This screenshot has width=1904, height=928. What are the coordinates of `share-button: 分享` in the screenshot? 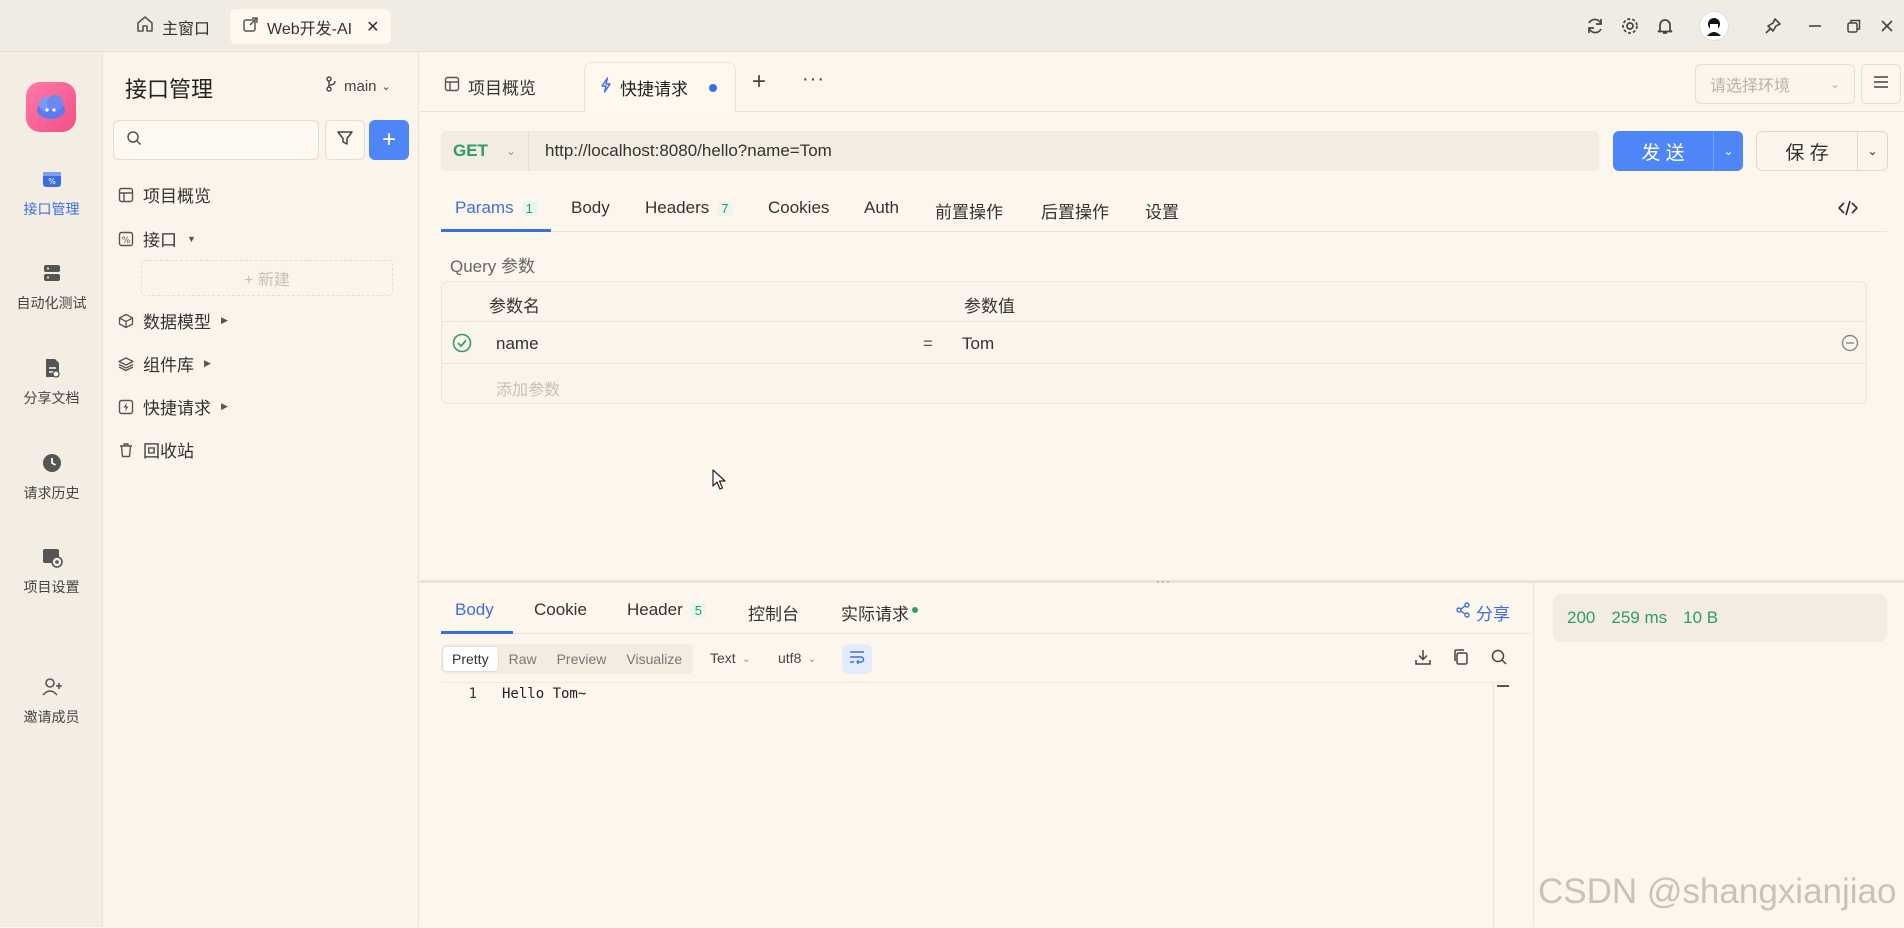 It's located at (1482, 612).